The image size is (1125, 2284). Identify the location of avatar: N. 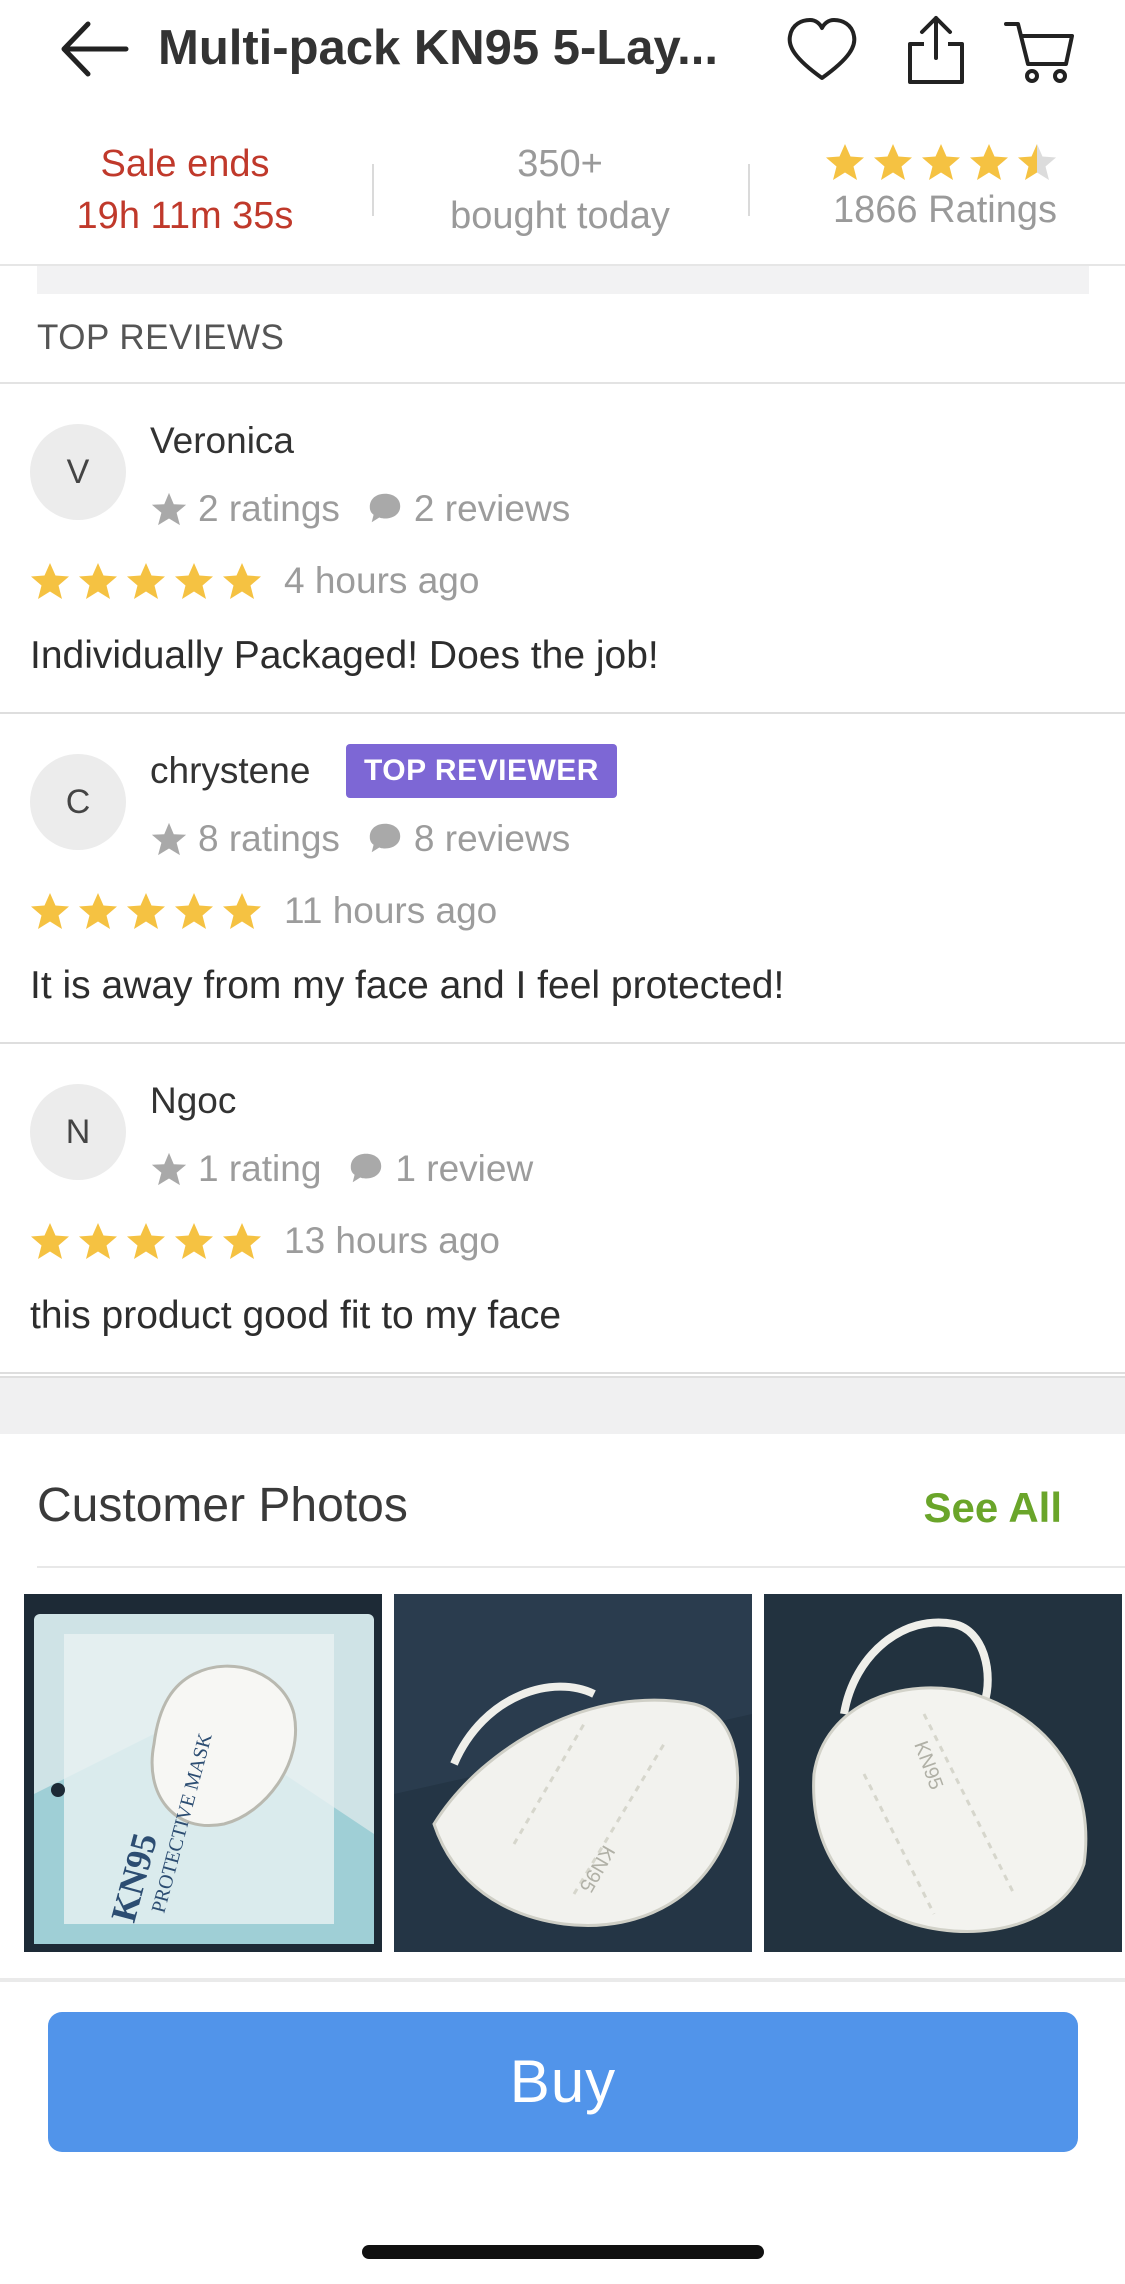
(78, 1132).